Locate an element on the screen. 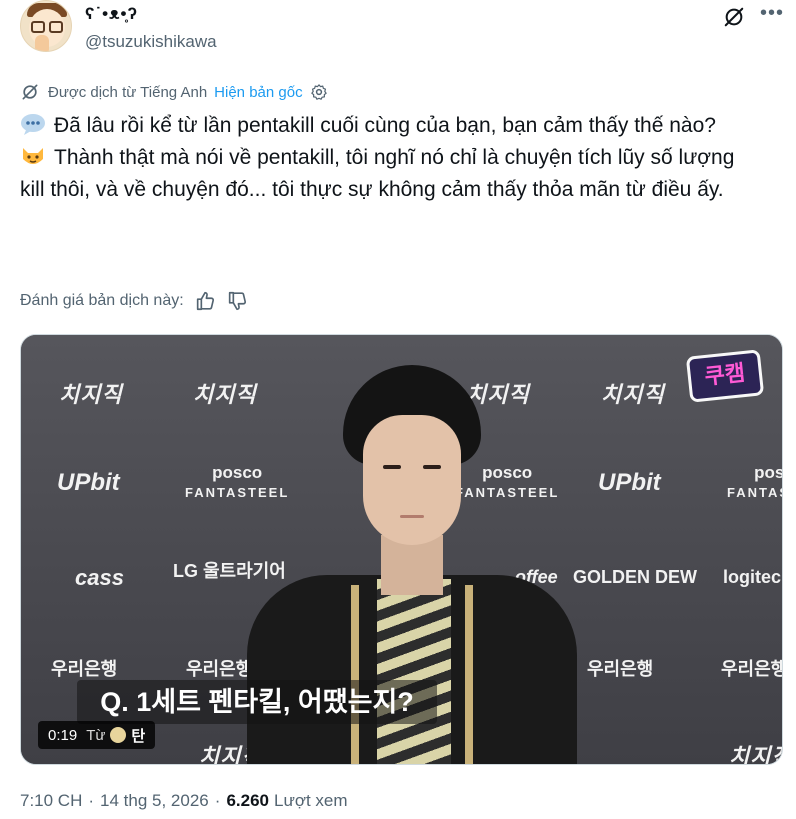 Image resolution: width=796 pixels, height=819 pixels. video-from-label: Từ is located at coordinates (96, 735).